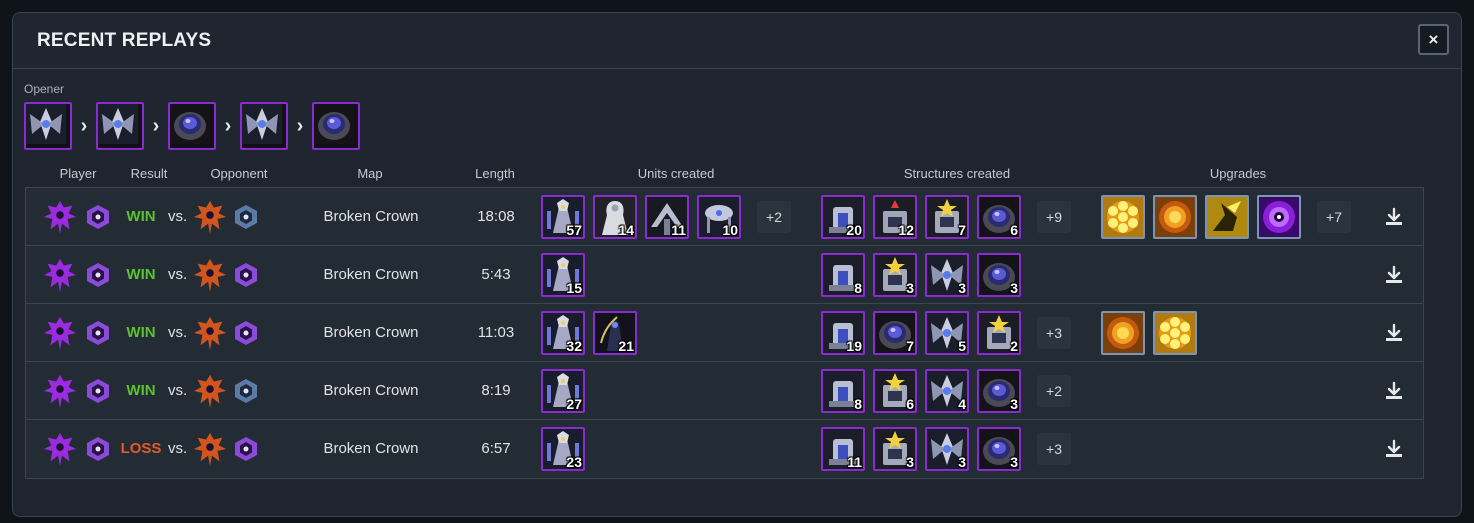 The width and height of the screenshot is (1474, 523). I want to click on forge-icon: 12, so click(895, 216).